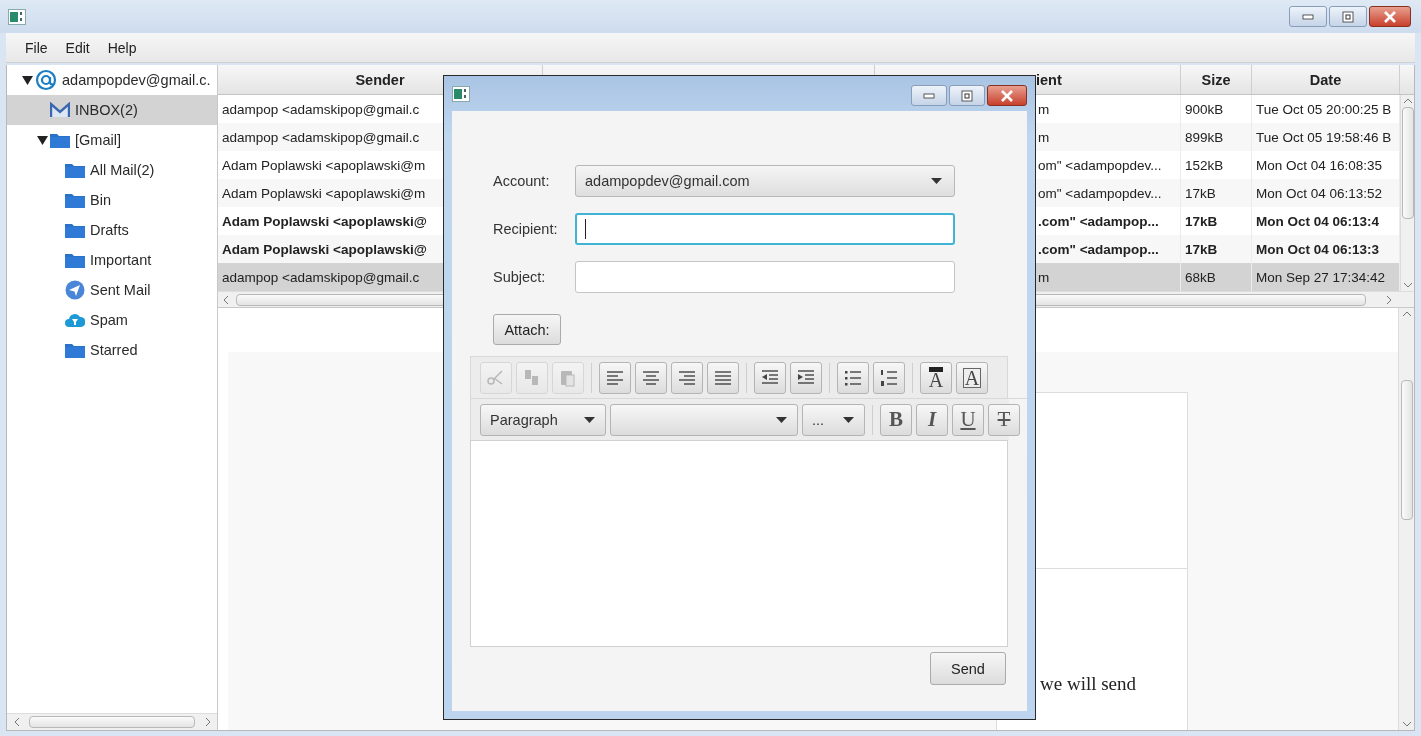 The height and width of the screenshot is (736, 1421). I want to click on size-cell: 899kB, so click(1204, 137).